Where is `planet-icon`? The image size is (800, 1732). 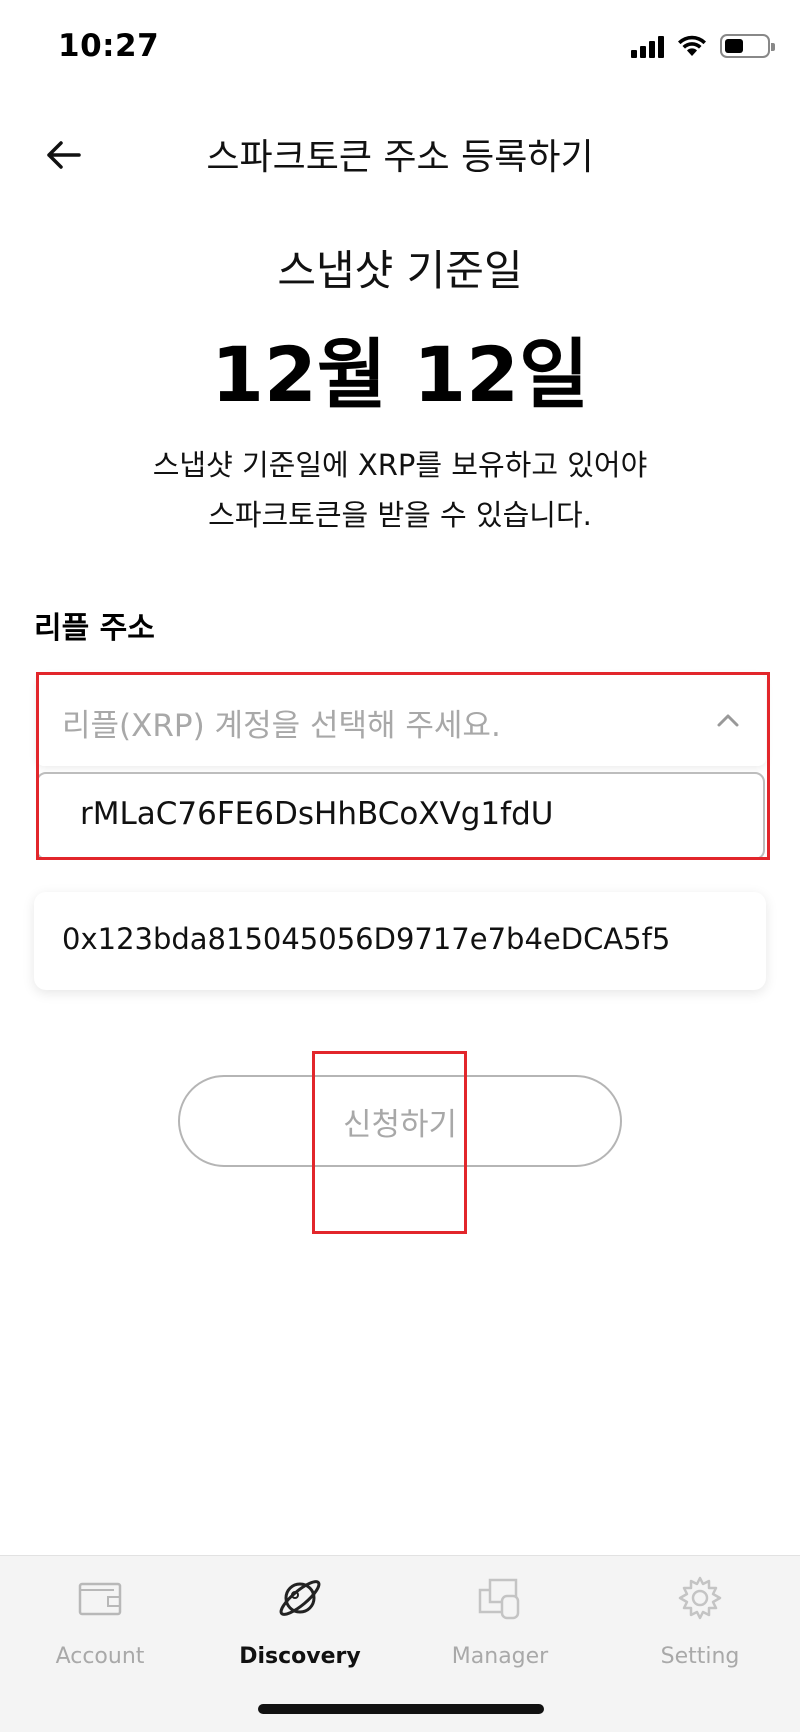 planet-icon is located at coordinates (300, 1598).